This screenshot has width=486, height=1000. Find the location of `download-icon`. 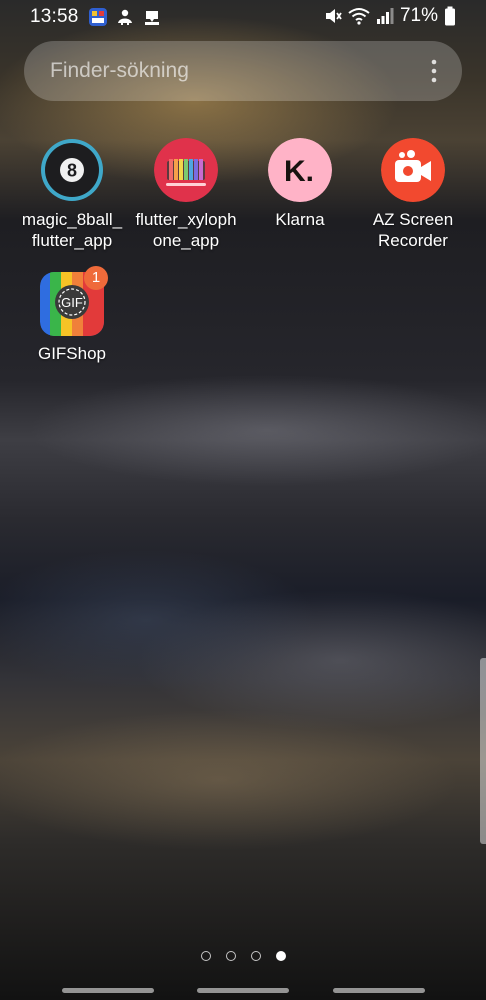

download-icon is located at coordinates (152, 18).